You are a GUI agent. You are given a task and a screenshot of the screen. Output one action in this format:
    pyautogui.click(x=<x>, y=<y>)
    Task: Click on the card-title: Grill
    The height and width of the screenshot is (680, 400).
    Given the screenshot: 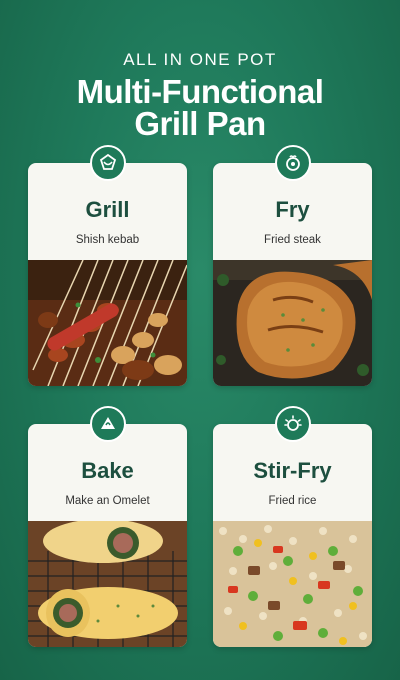 What is the action you would take?
    pyautogui.click(x=107, y=209)
    